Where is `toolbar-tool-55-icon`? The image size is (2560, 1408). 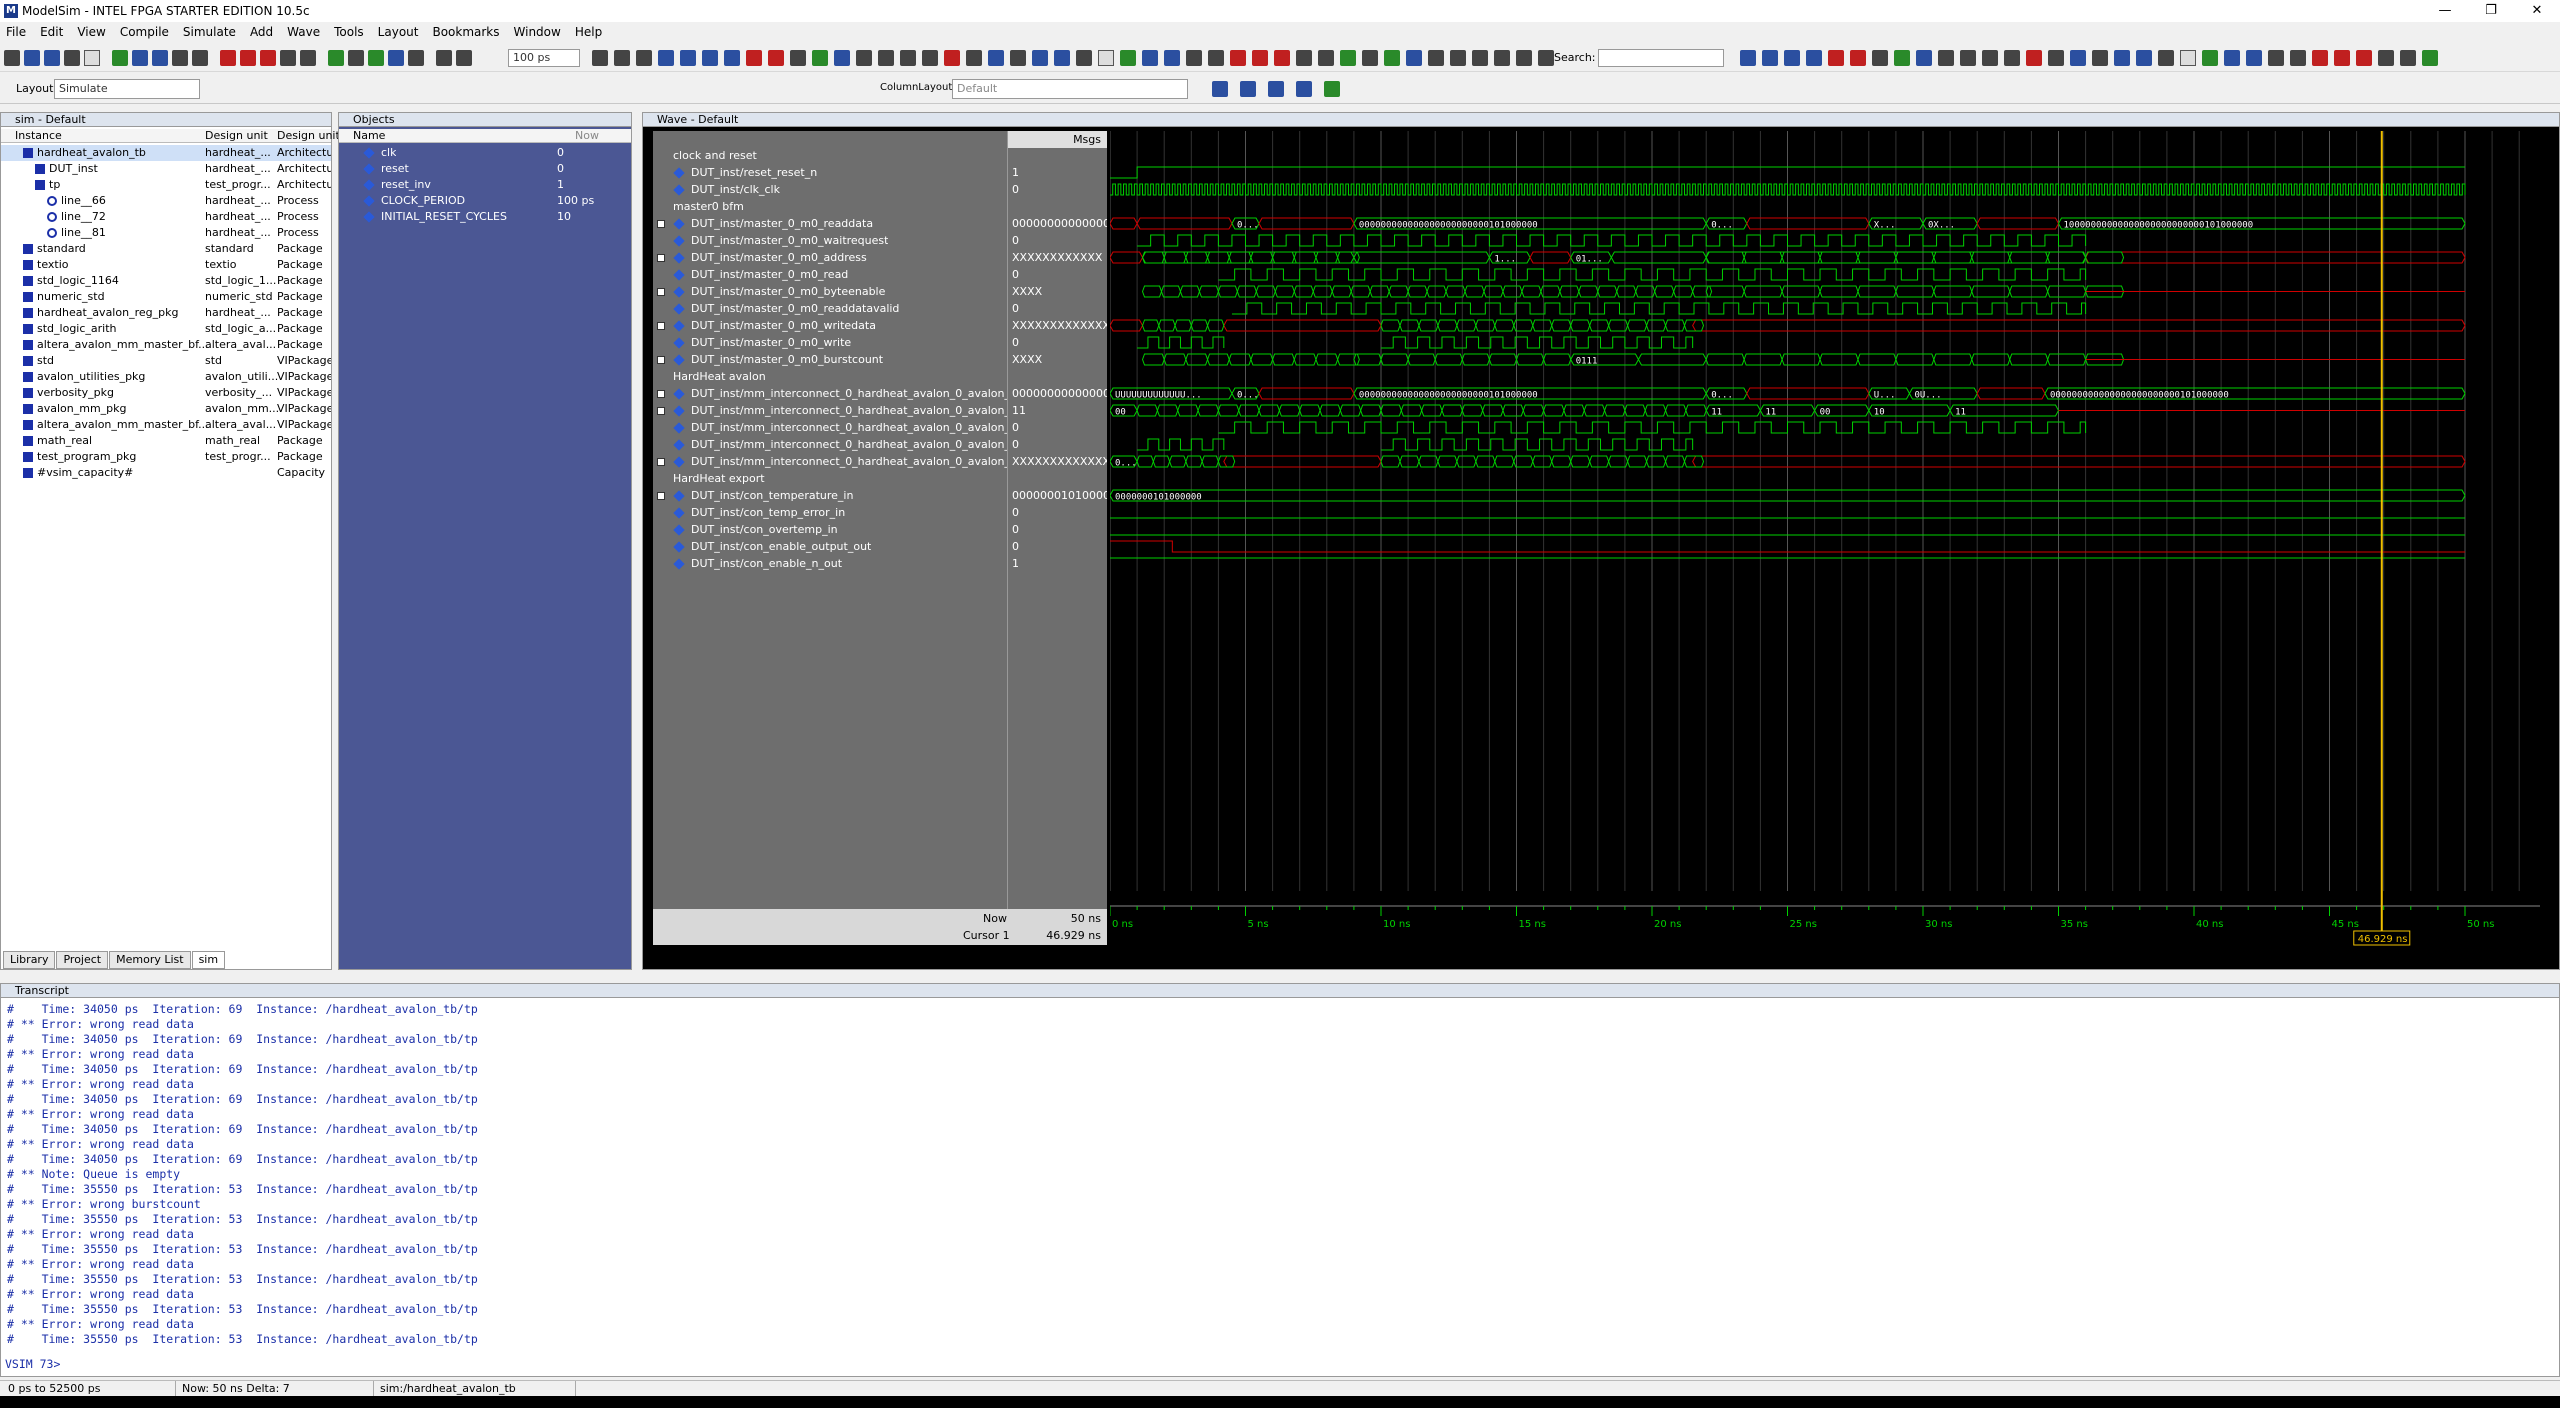 toolbar-tool-55-icon is located at coordinates (1326, 58).